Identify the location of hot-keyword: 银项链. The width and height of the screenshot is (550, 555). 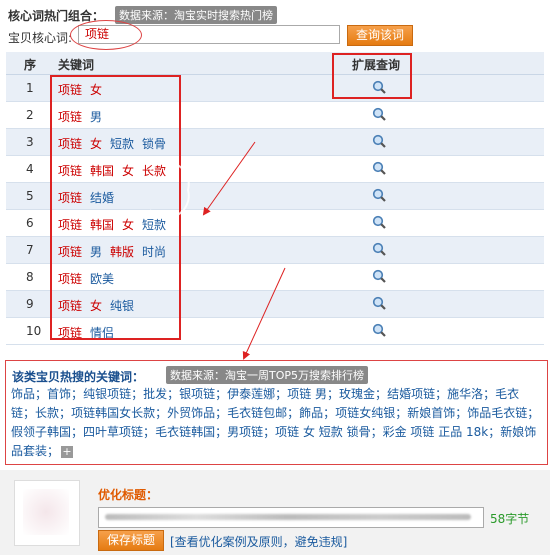
(197, 394).